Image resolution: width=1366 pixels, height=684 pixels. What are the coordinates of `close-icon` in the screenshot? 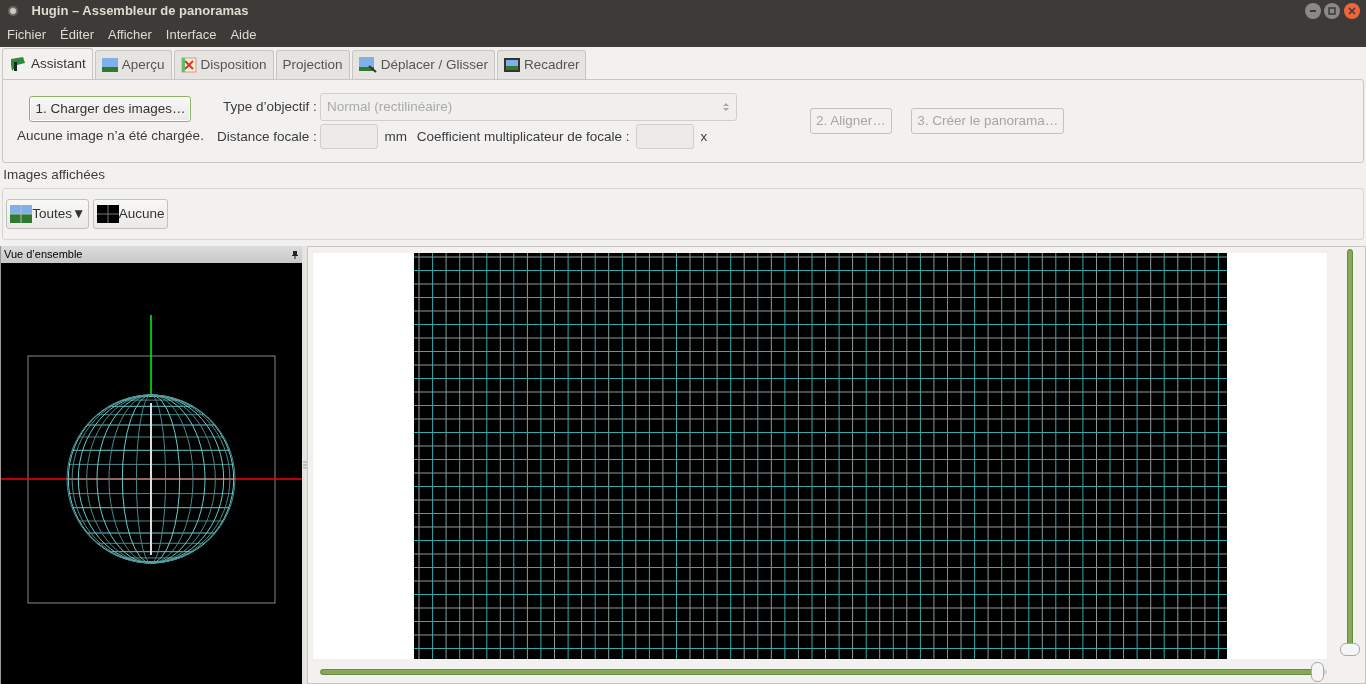 It's located at (1351, 11).